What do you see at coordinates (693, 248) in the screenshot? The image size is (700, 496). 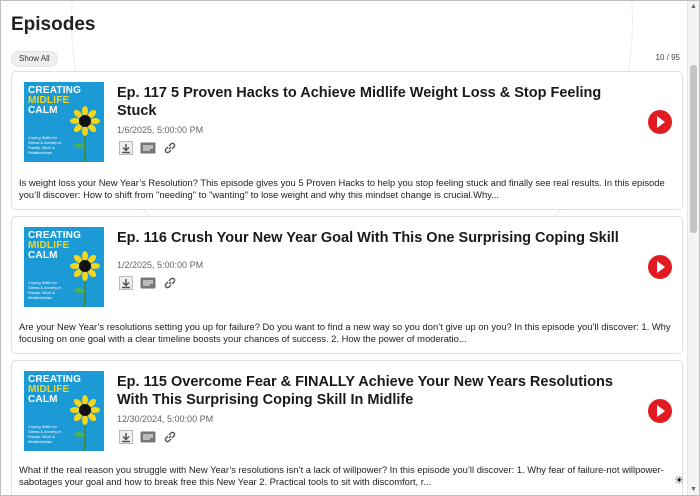 I see `scrollbar: ▲ ▼` at bounding box center [693, 248].